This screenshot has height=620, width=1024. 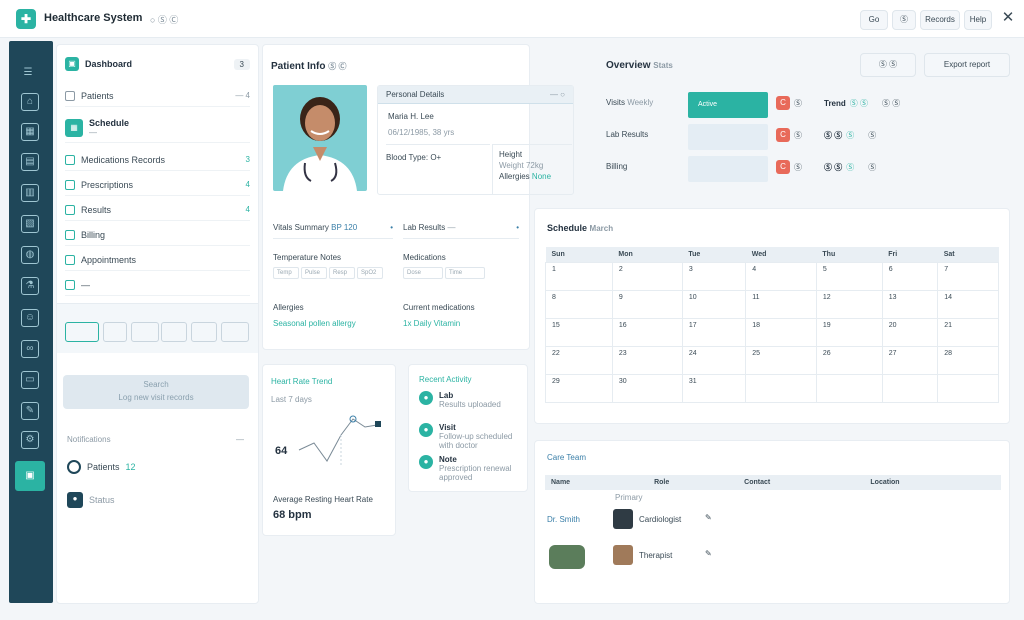 I want to click on schedule-cell: 17, so click(x=714, y=332).